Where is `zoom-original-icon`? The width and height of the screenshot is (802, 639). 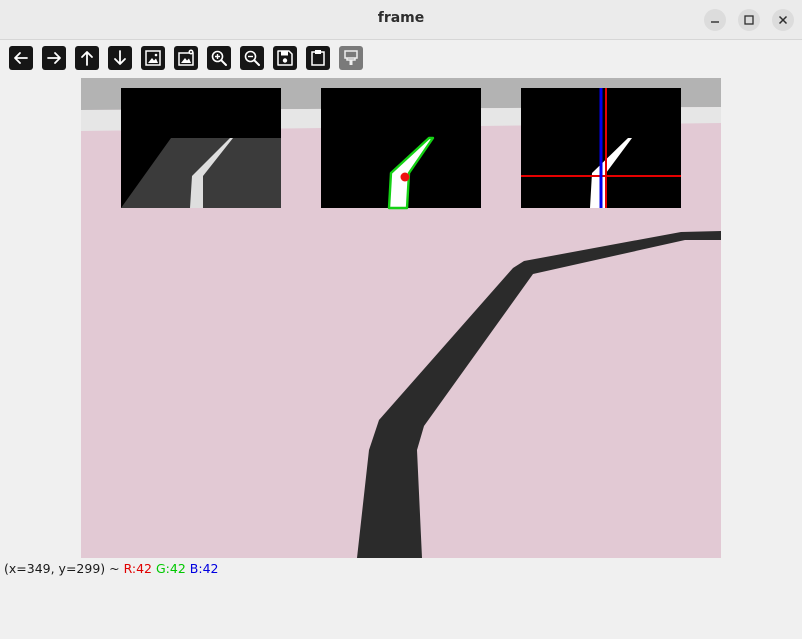 zoom-original-icon is located at coordinates (153, 58).